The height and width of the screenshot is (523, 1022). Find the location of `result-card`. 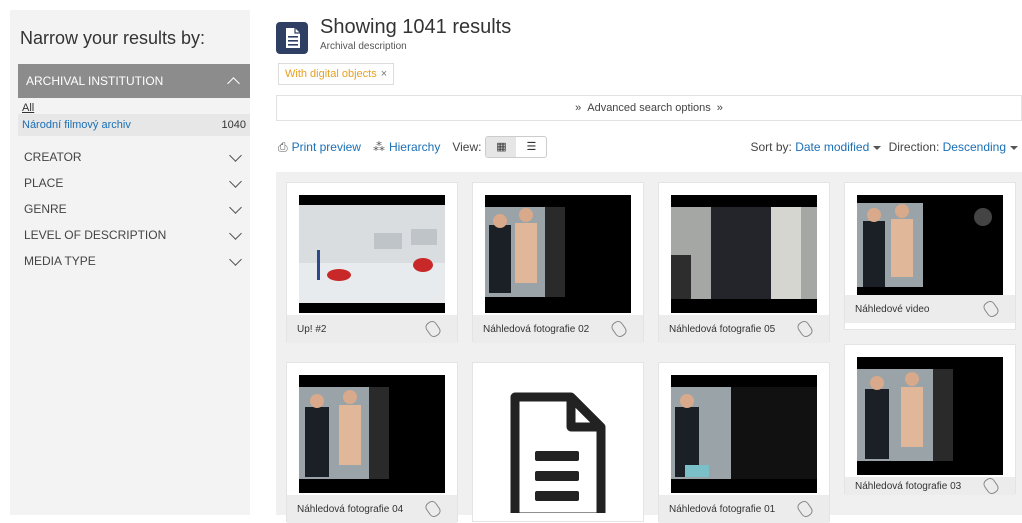

result-card is located at coordinates (558, 442).